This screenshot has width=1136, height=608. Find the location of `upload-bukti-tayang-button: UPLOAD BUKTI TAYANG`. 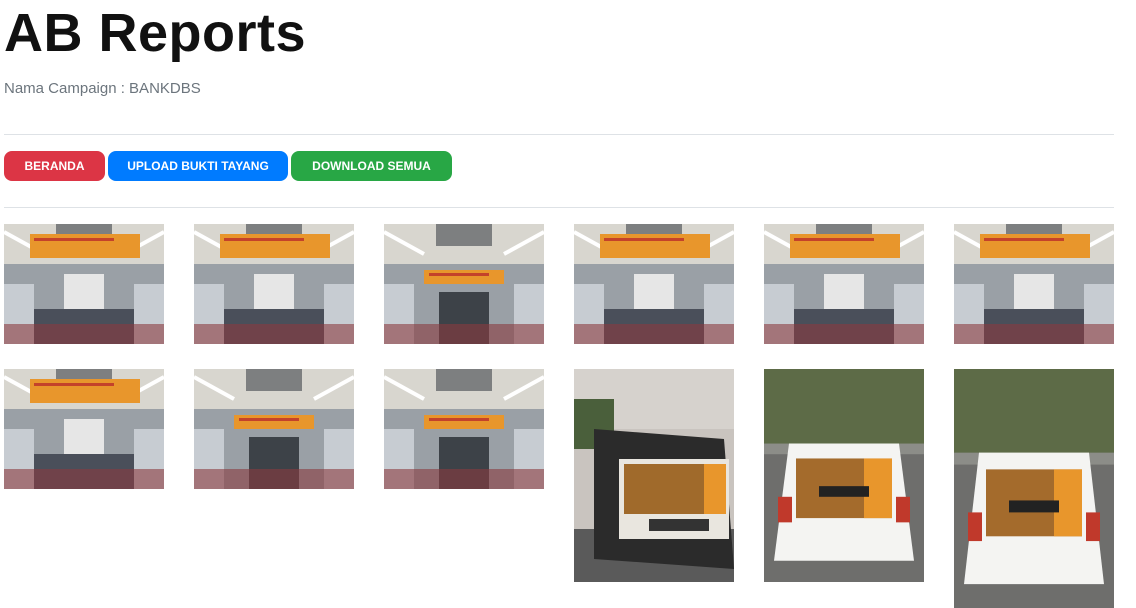

upload-bukti-tayang-button: UPLOAD BUKTI TAYANG is located at coordinates (198, 166).